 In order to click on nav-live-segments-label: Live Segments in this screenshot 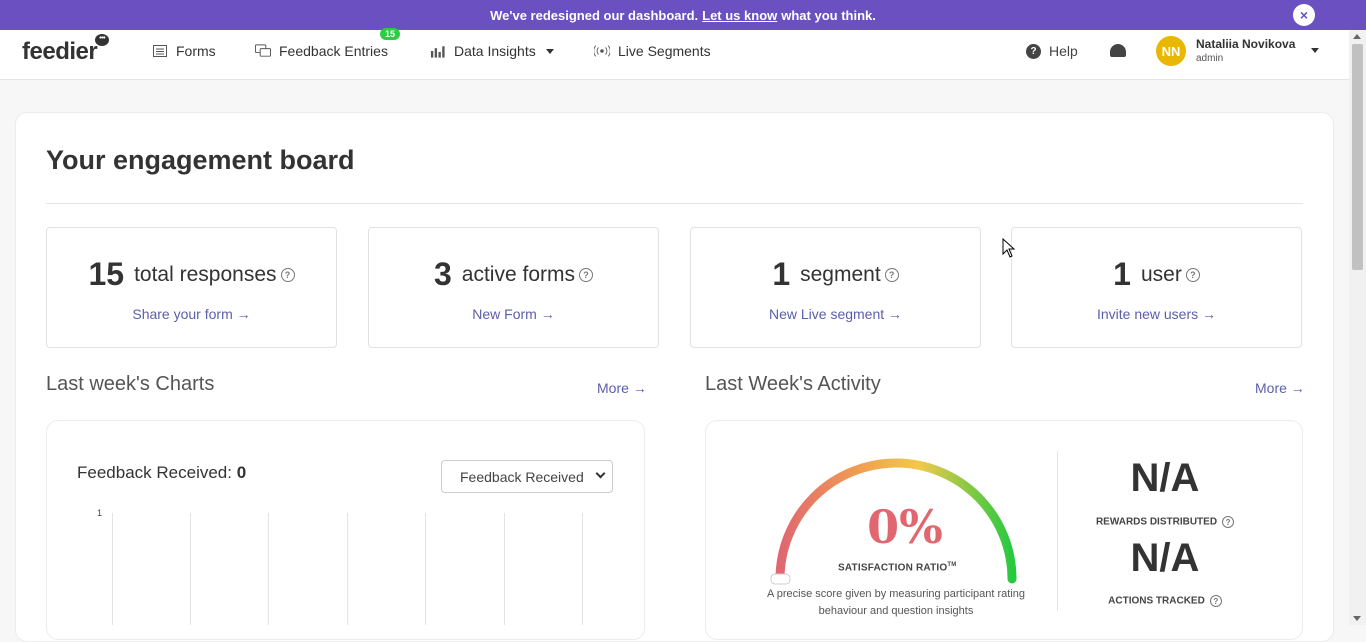, I will do `click(664, 51)`.